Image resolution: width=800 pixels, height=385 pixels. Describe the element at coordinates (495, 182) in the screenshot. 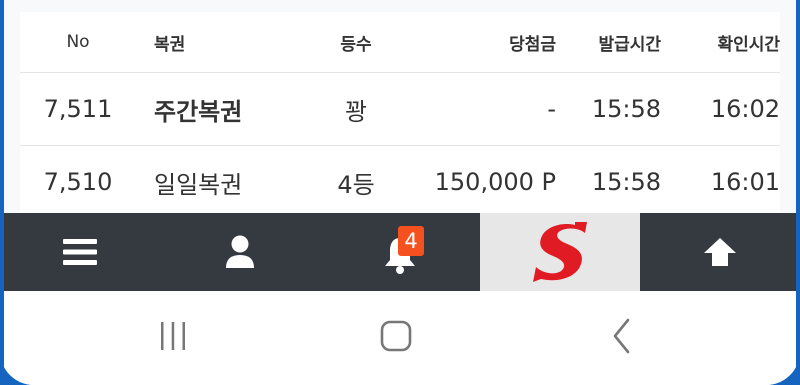

I see `cell-prize: 150,000 P` at that location.